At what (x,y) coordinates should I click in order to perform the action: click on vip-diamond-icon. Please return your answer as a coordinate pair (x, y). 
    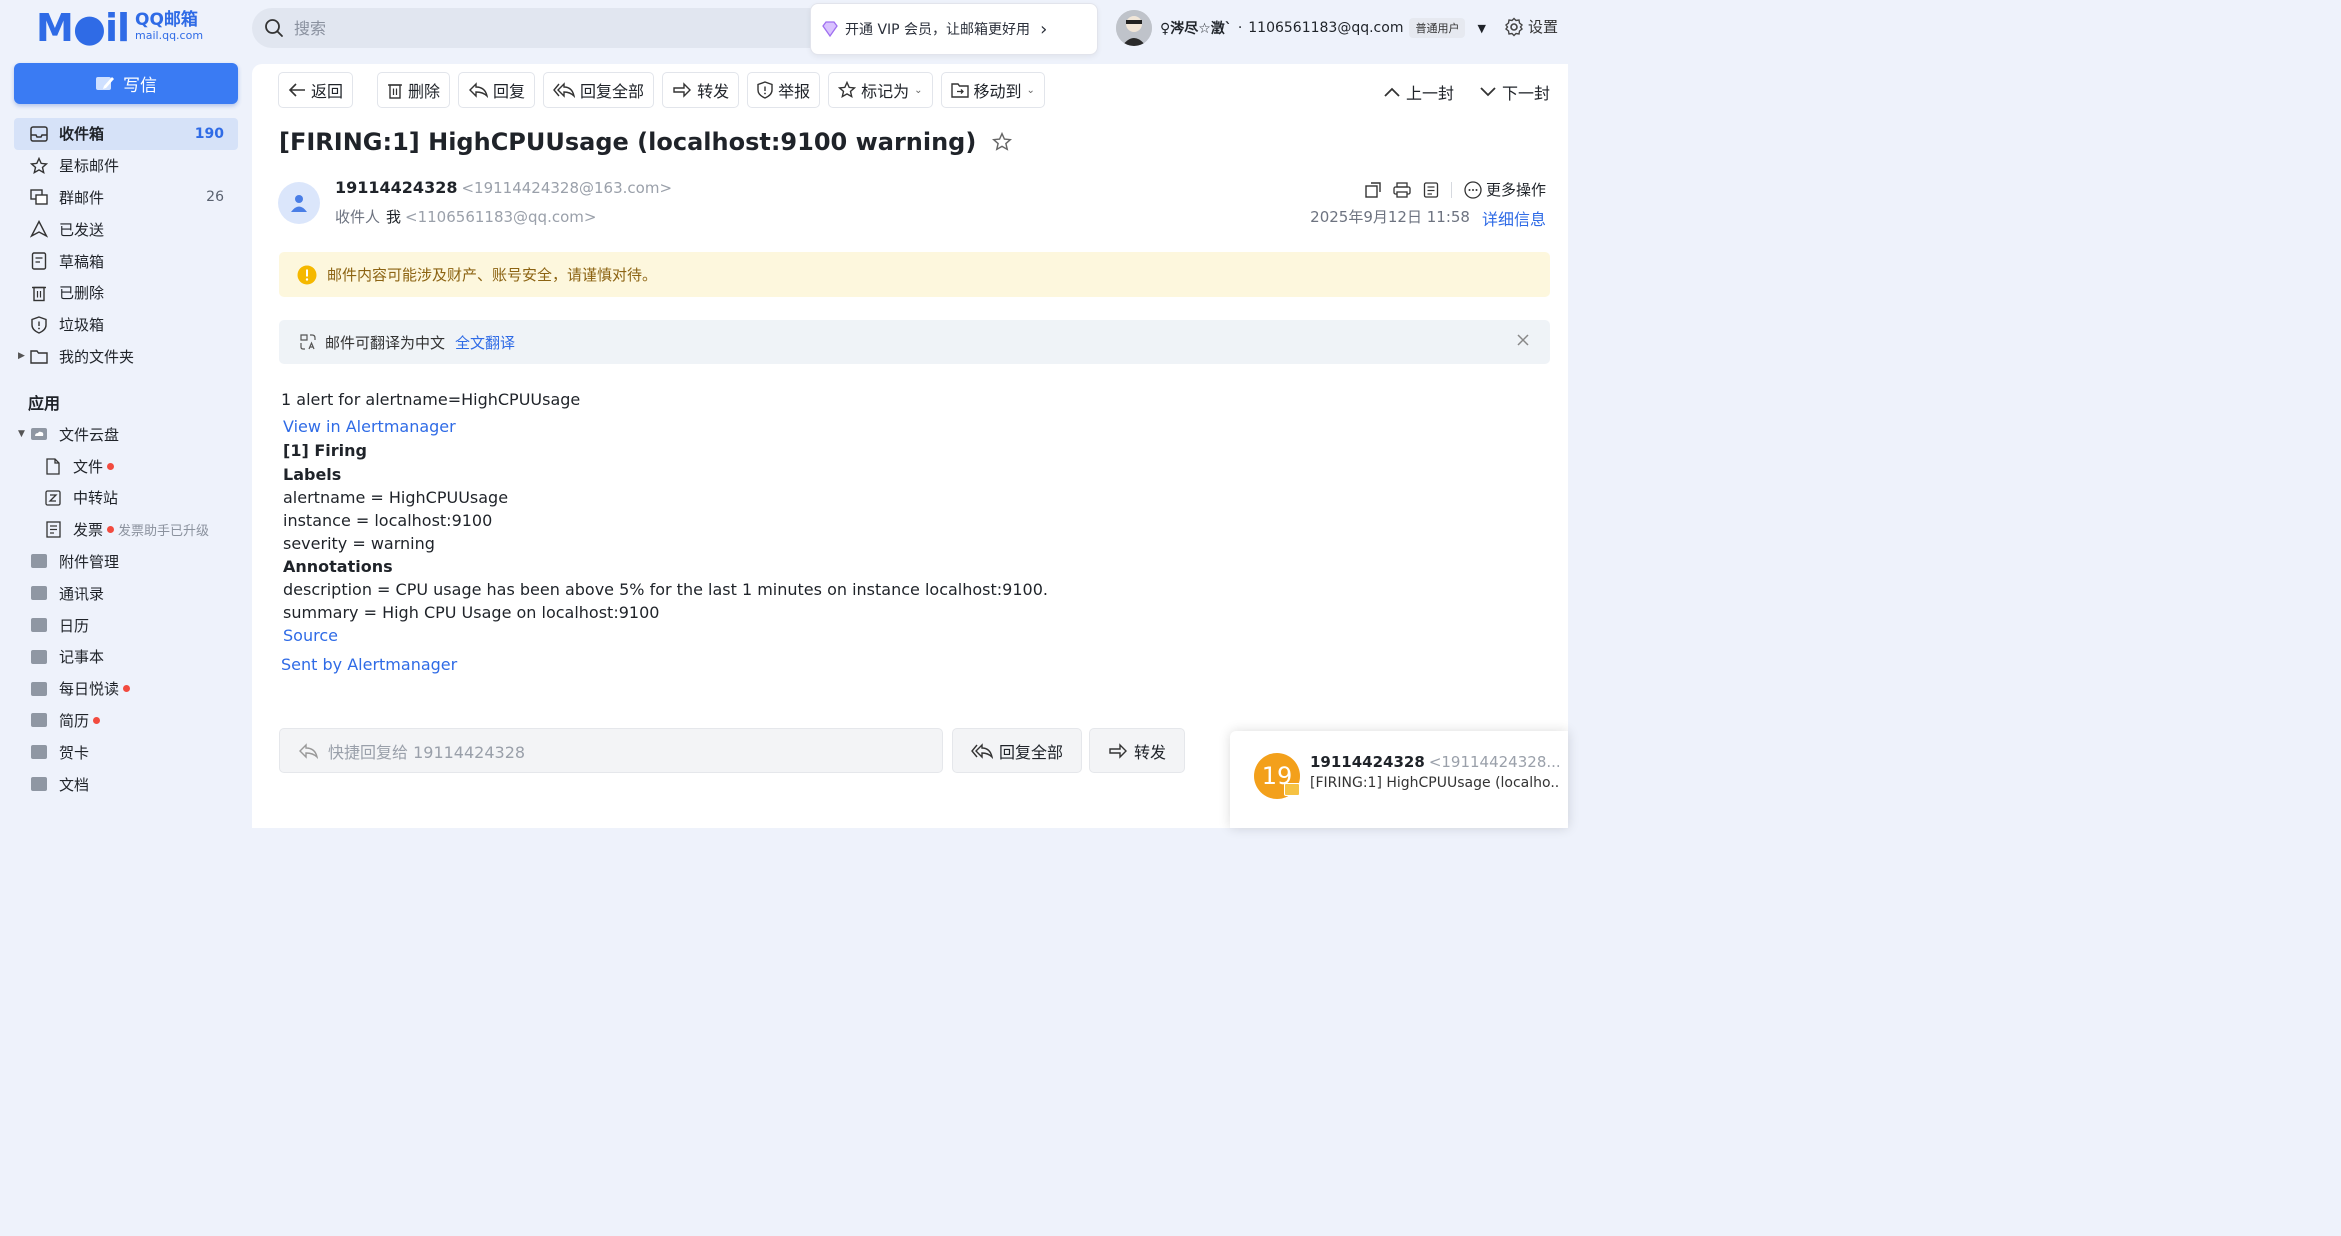
    Looking at the image, I should click on (830, 29).